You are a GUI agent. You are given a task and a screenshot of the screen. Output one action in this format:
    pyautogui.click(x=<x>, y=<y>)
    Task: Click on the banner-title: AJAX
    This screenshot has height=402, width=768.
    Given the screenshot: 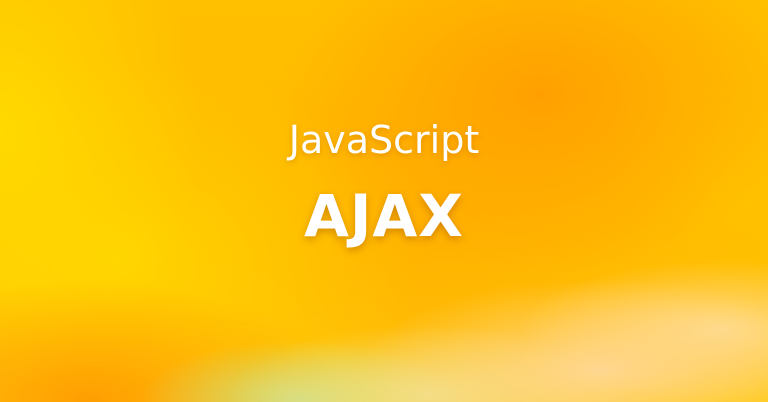 What is the action you would take?
    pyautogui.click(x=384, y=216)
    